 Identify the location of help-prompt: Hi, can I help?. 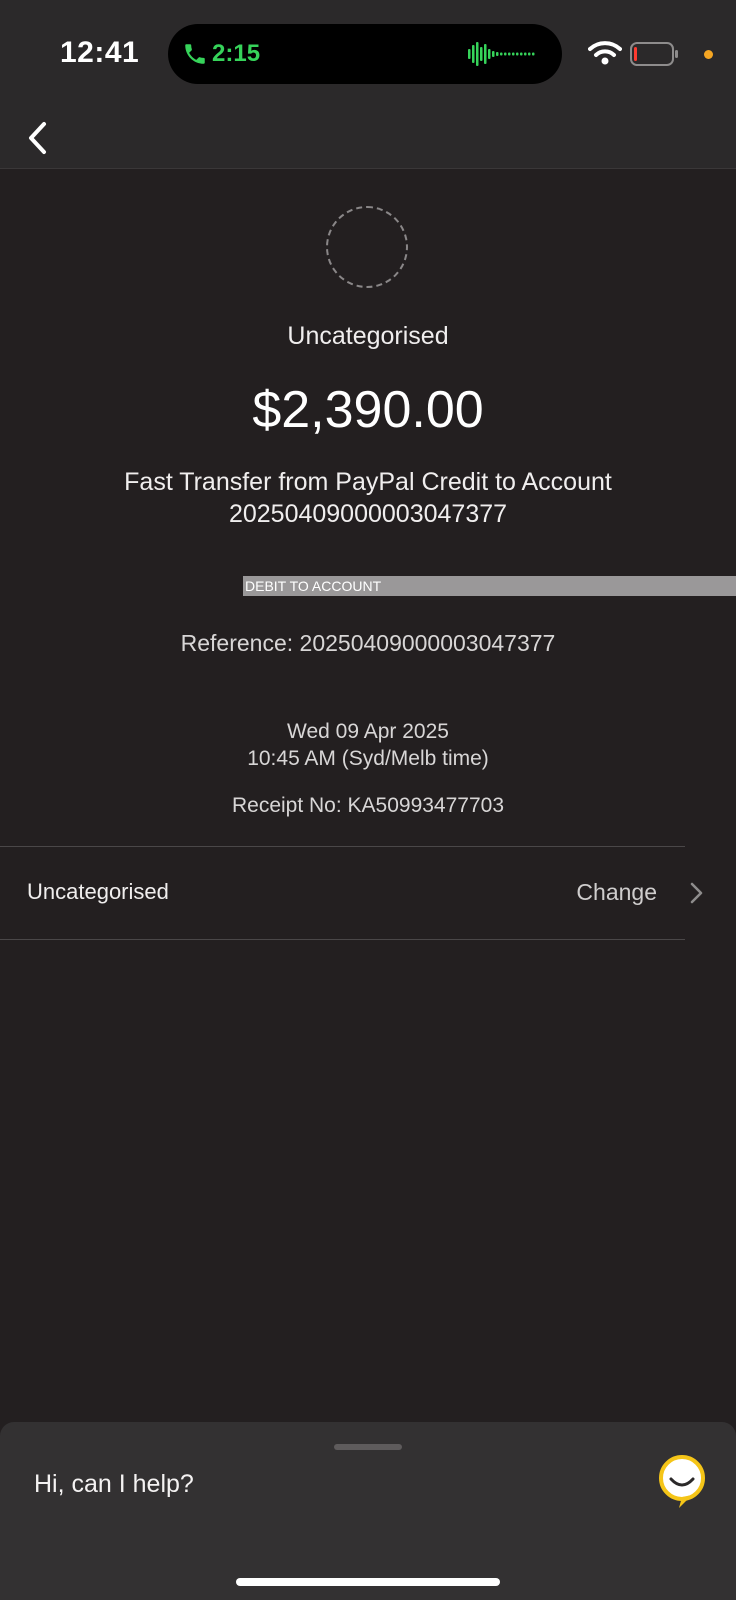
(114, 1484).